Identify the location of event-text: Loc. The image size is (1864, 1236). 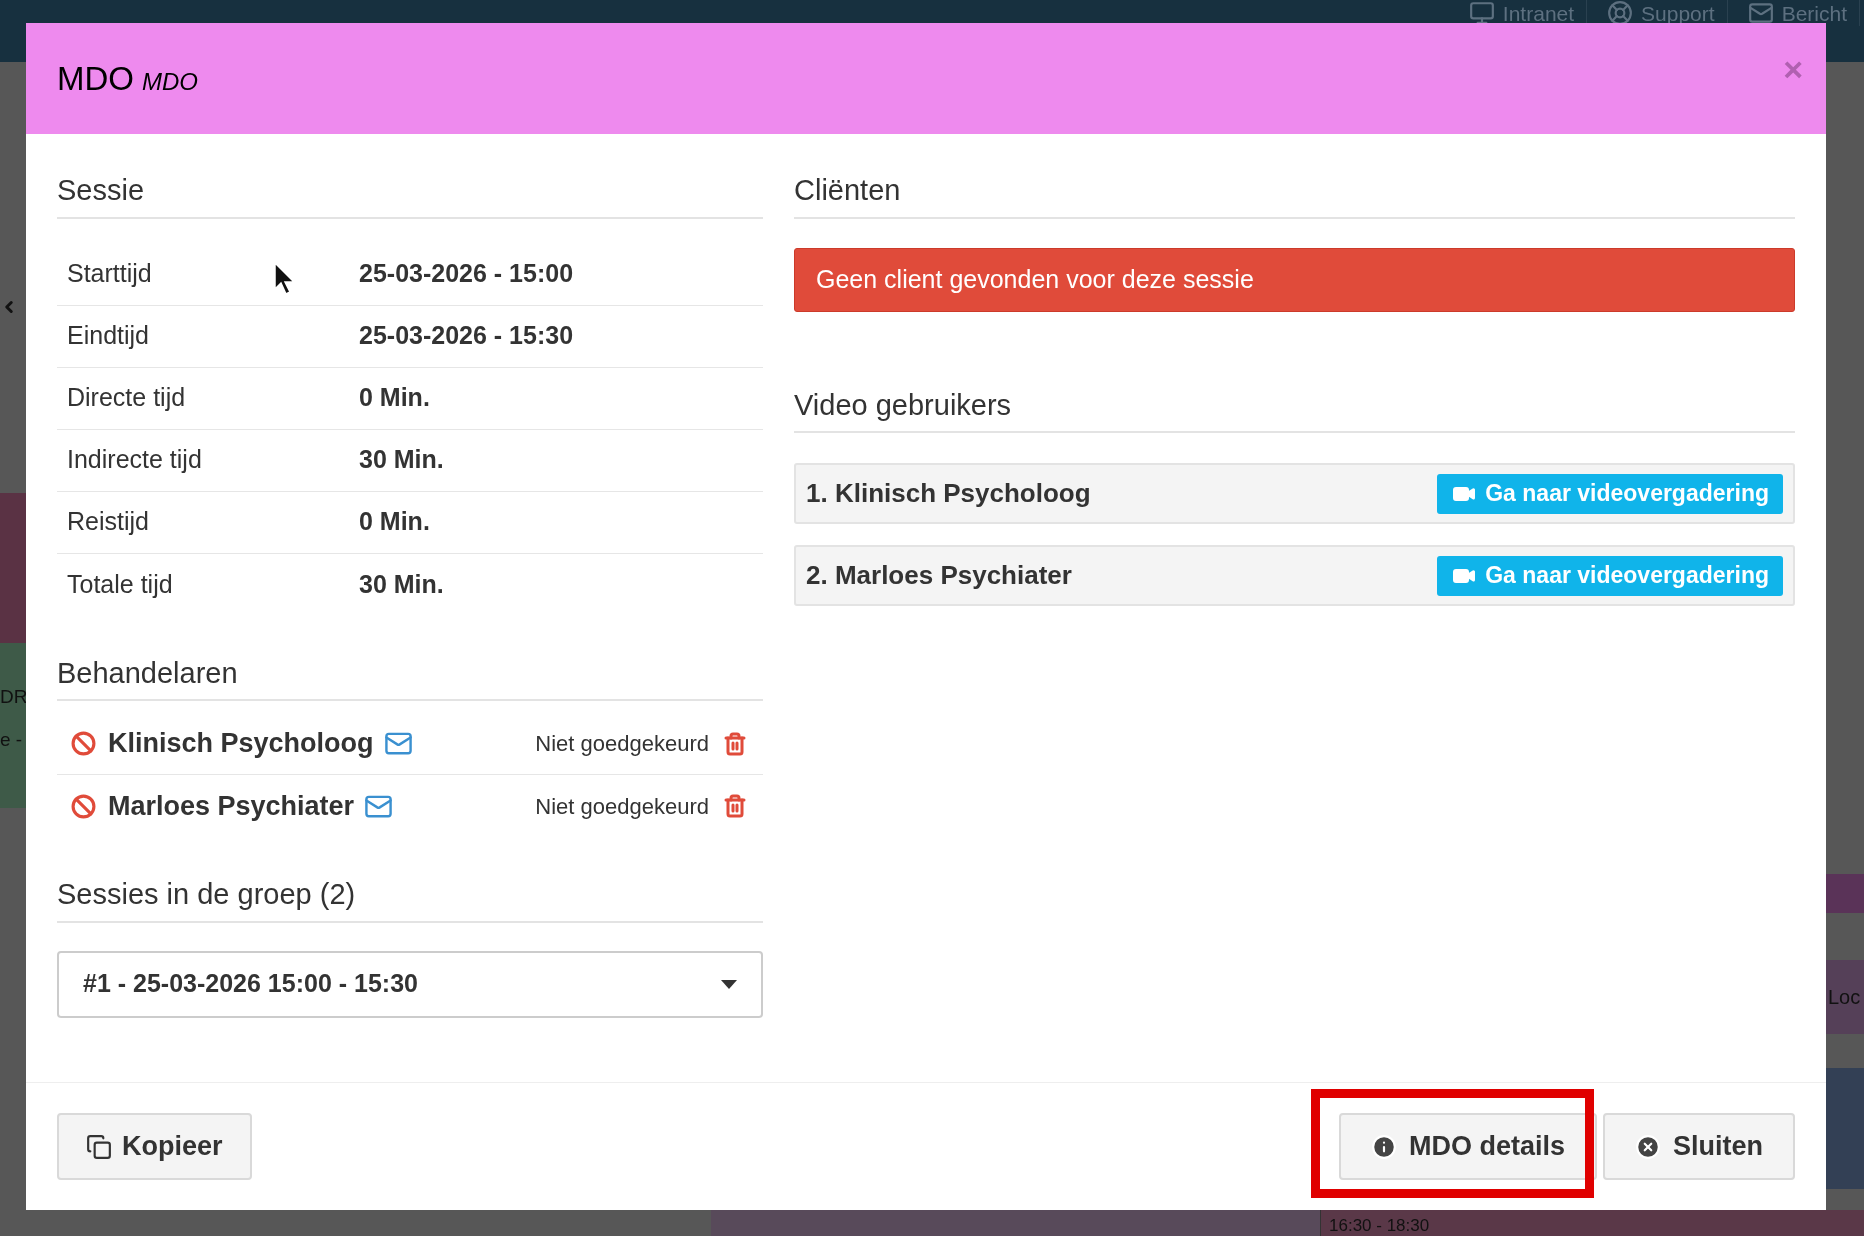
(1844, 997).